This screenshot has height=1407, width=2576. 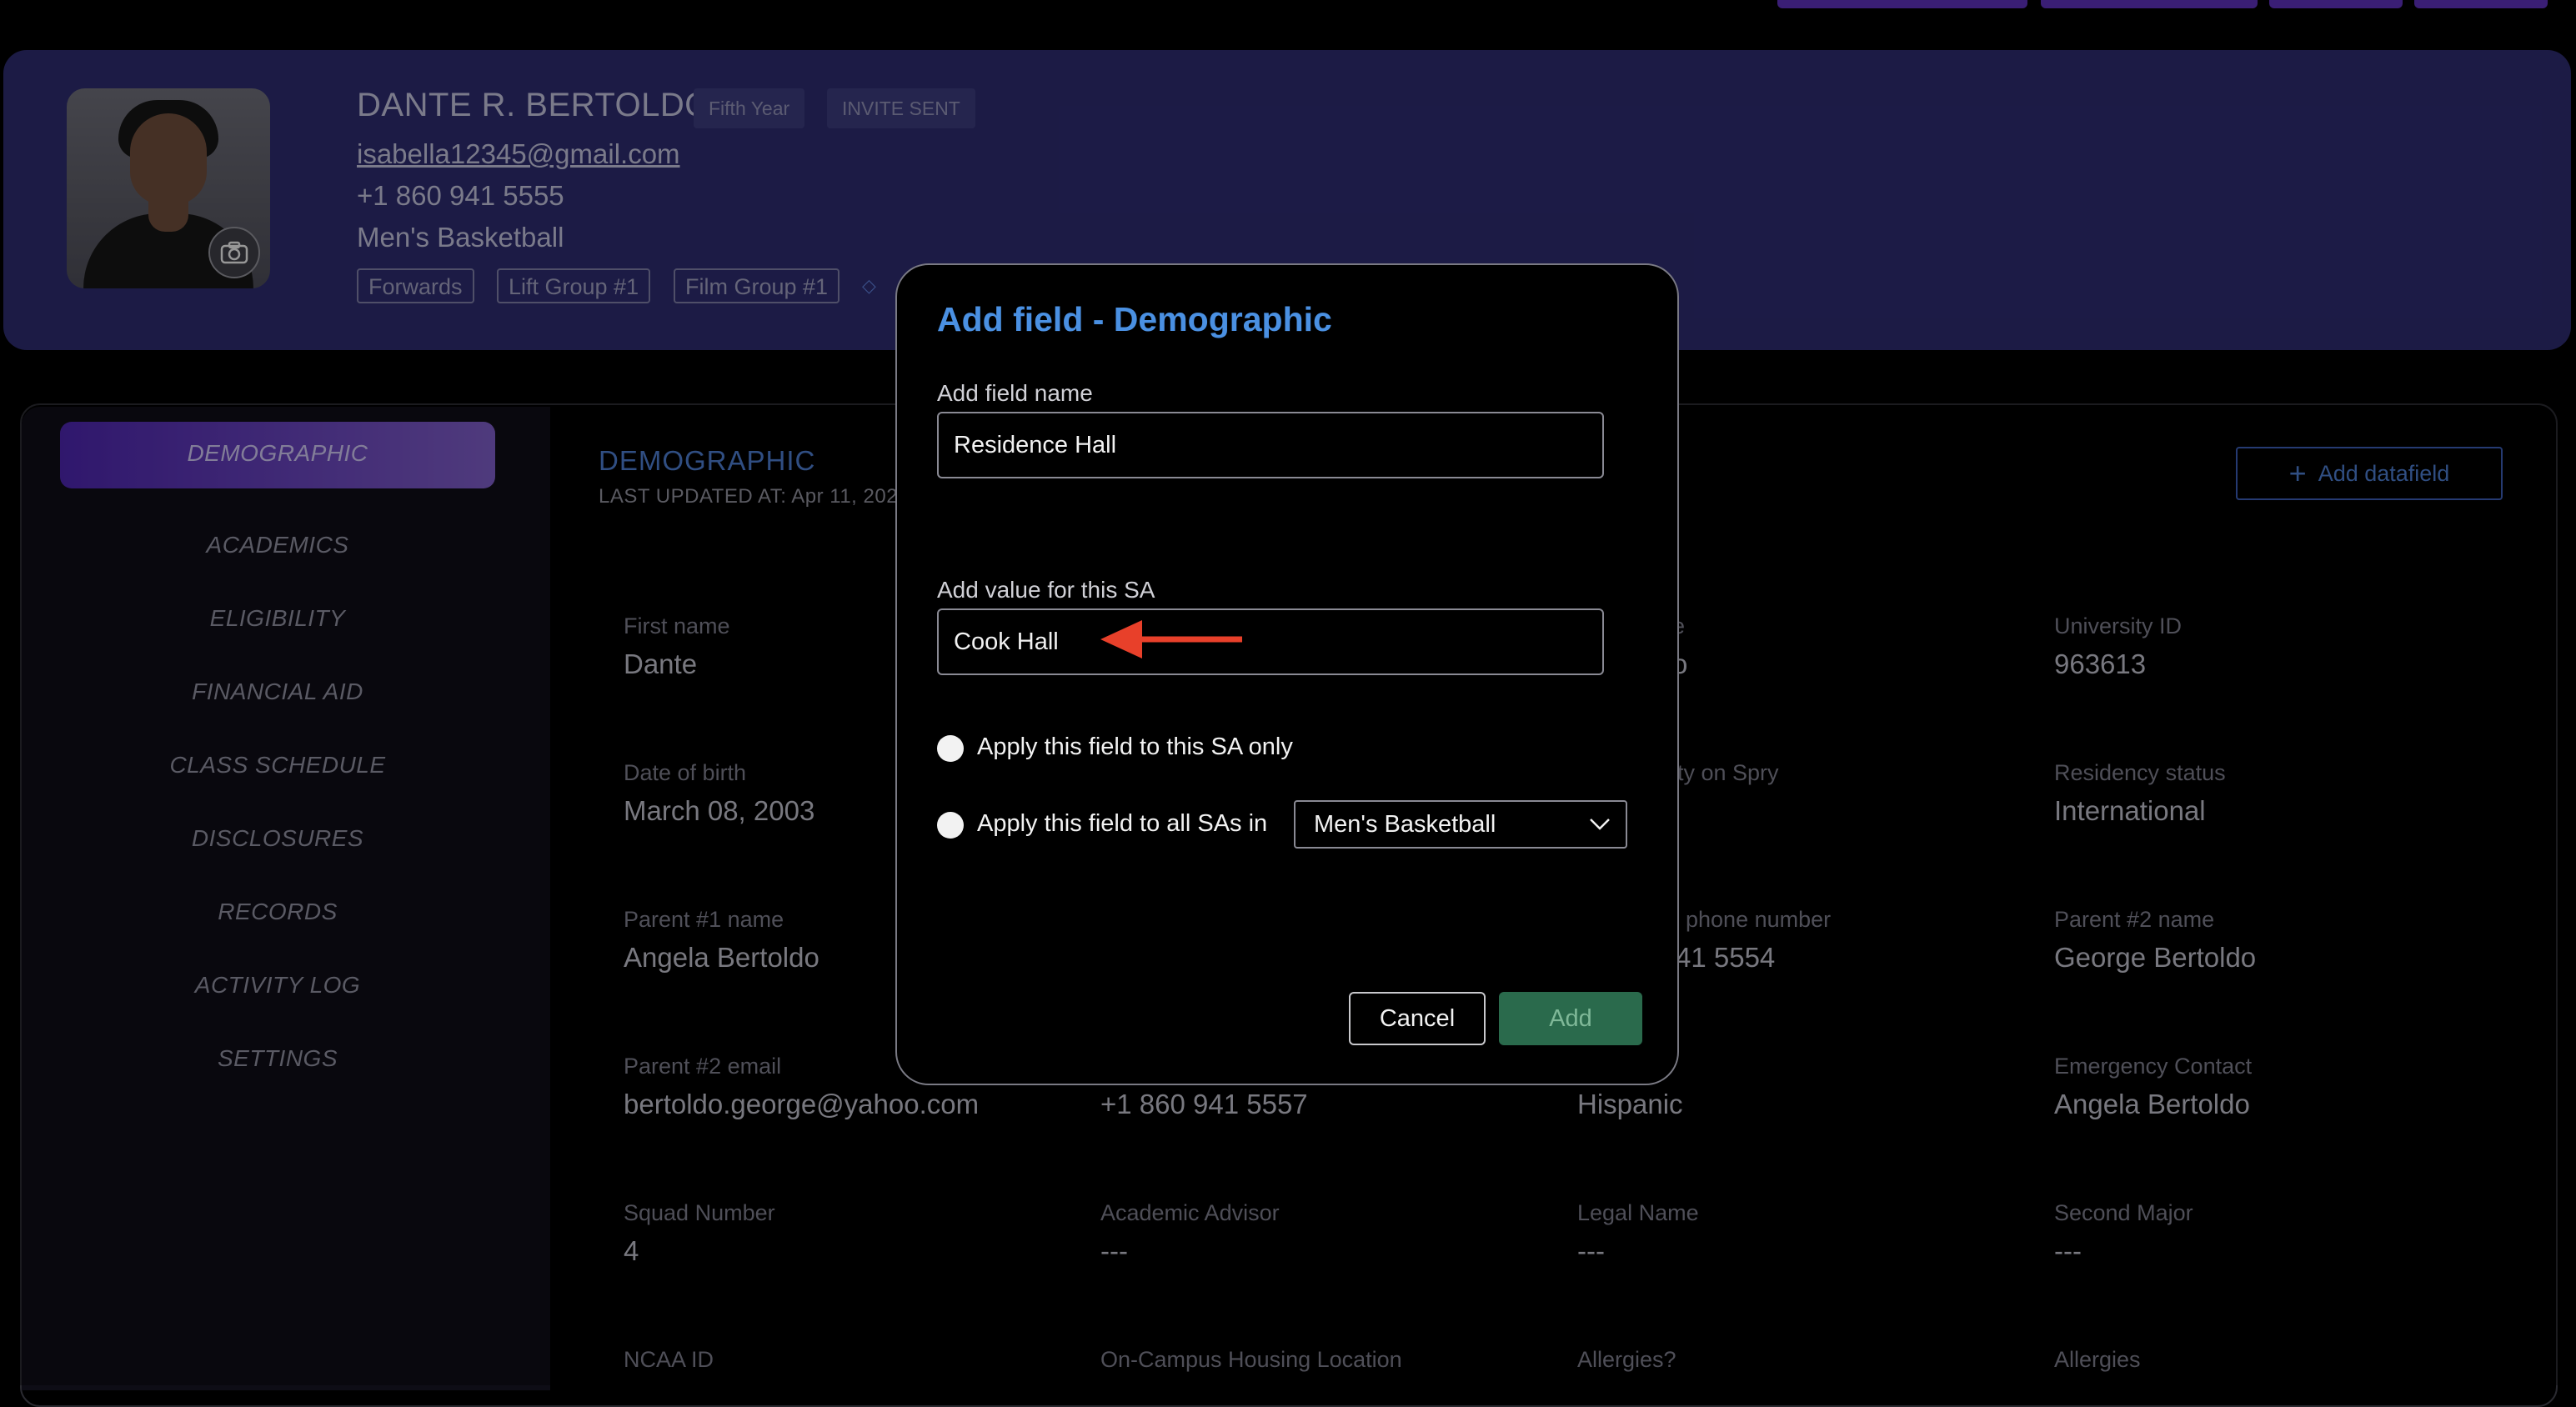 What do you see at coordinates (1270, 445) in the screenshot?
I see `field-name-input` at bounding box center [1270, 445].